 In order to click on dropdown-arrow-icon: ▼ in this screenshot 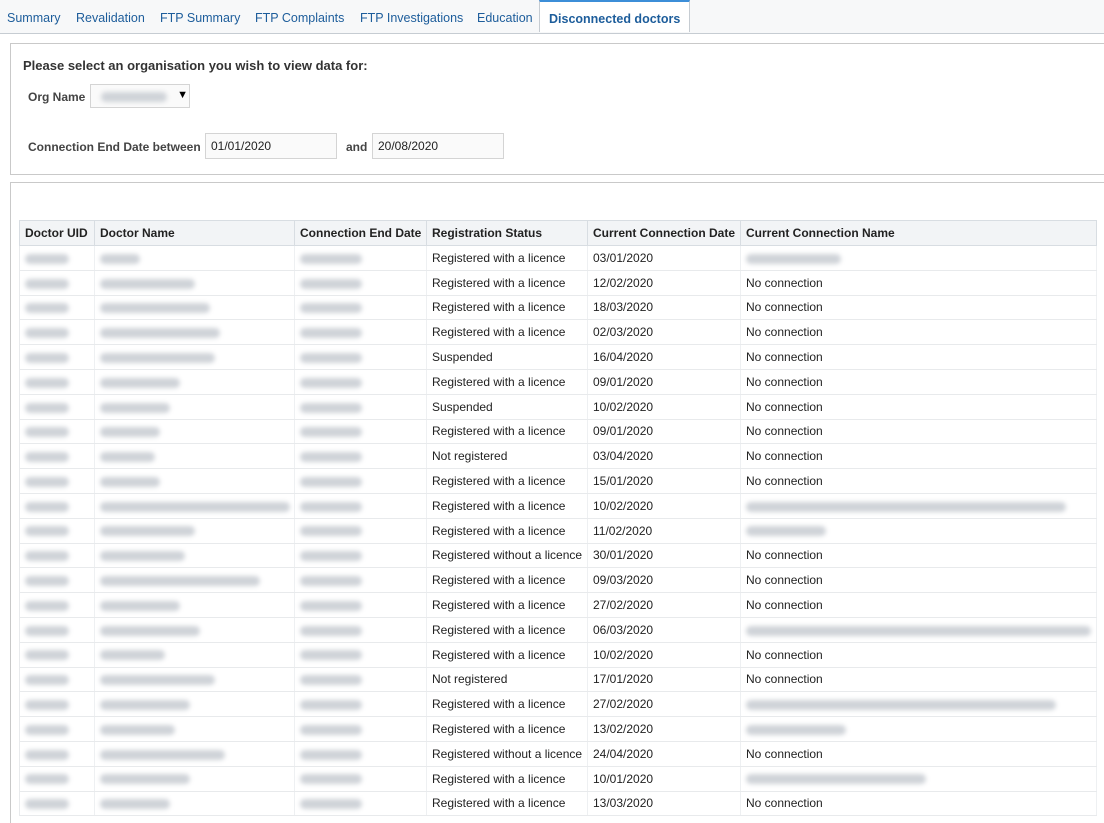, I will do `click(182, 95)`.